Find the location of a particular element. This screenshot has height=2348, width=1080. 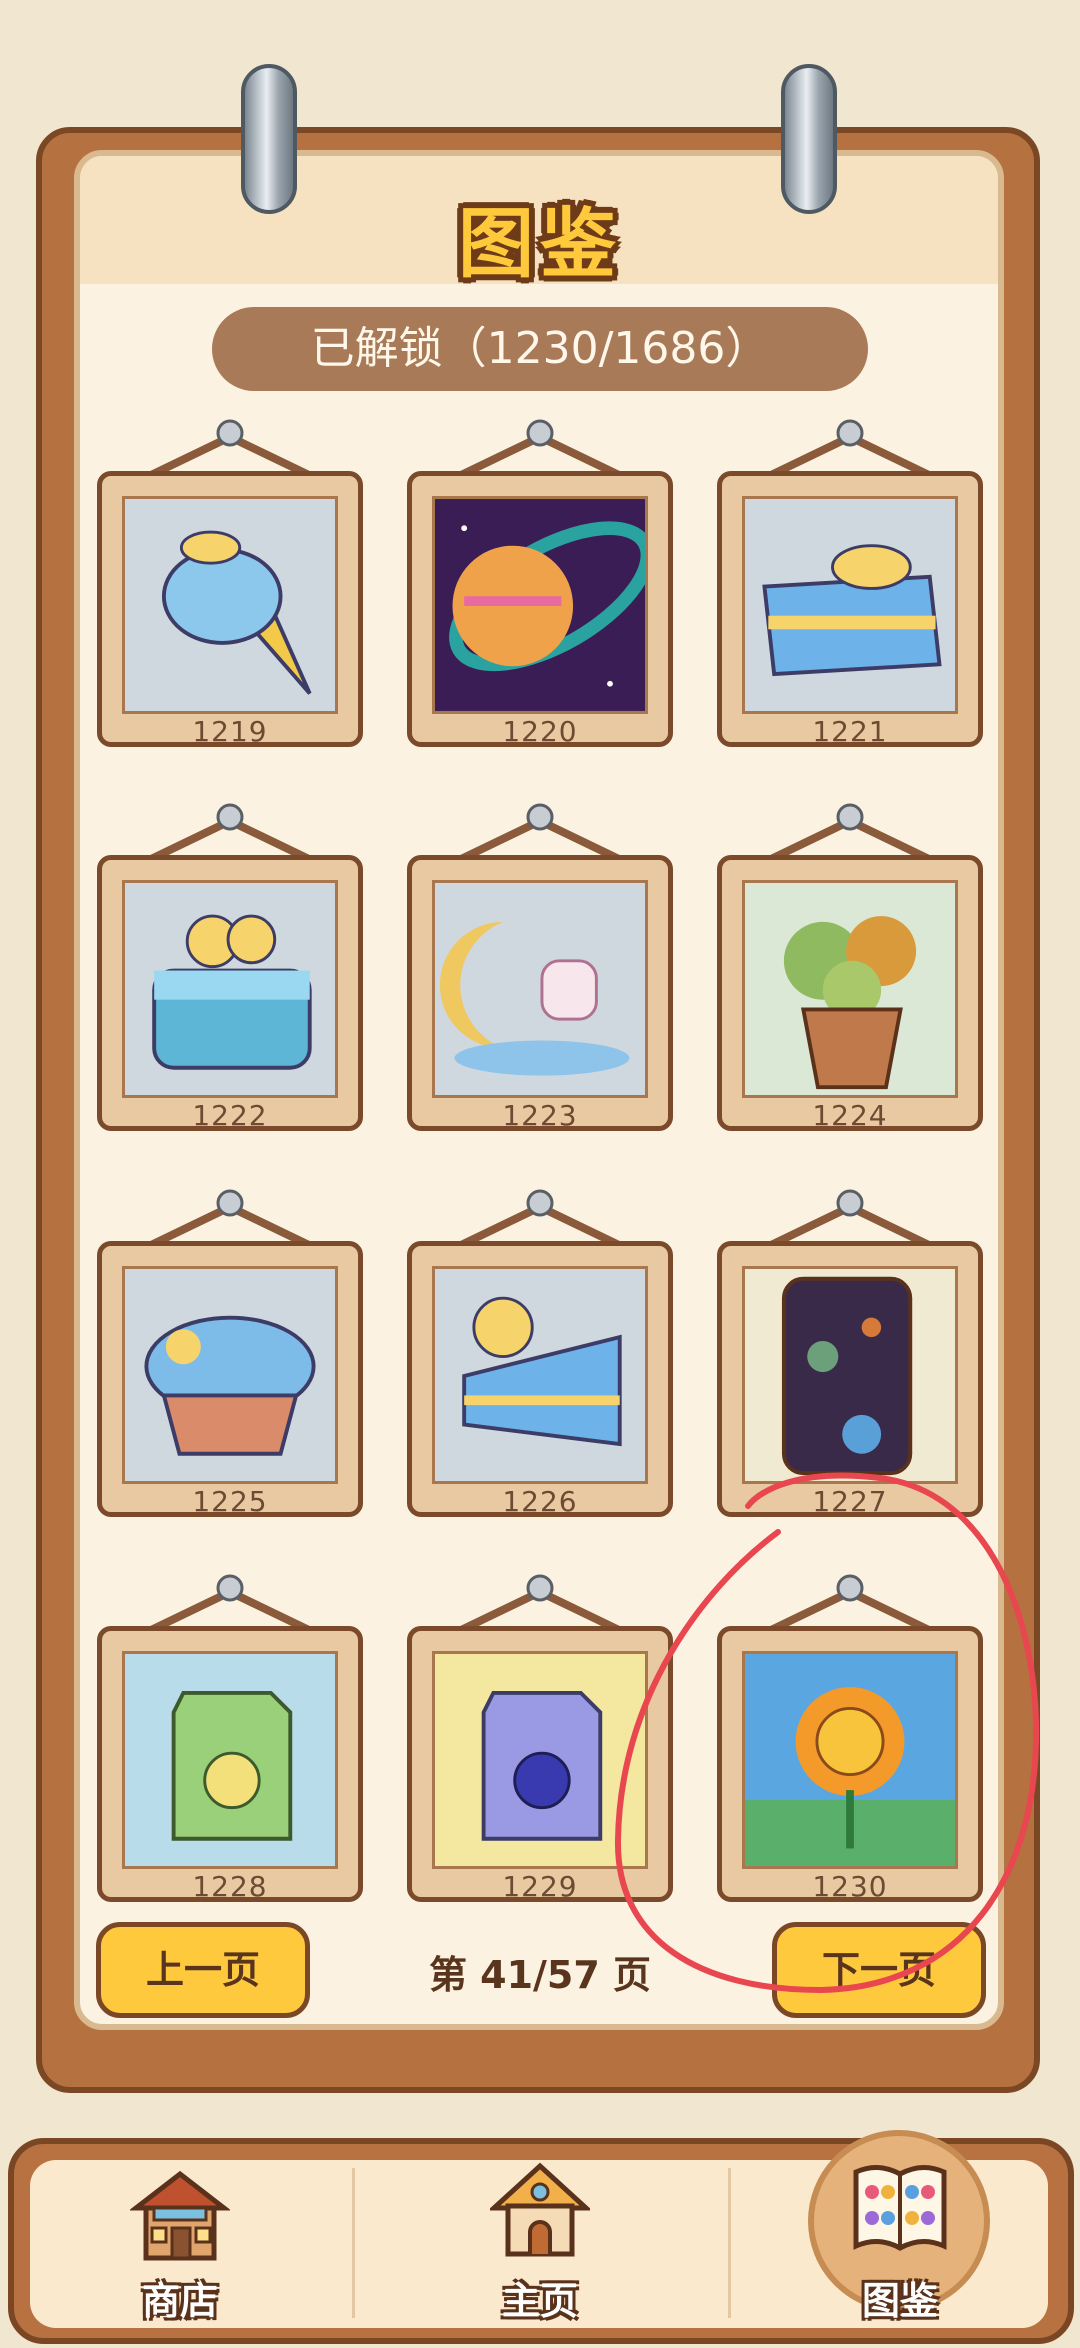

tab-label: 商店 is located at coordinates (179, 2301).